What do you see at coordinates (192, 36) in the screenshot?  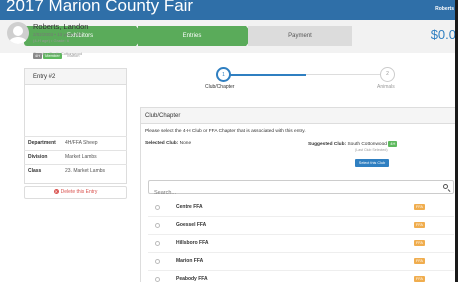 I see `step-entries: Entries` at bounding box center [192, 36].